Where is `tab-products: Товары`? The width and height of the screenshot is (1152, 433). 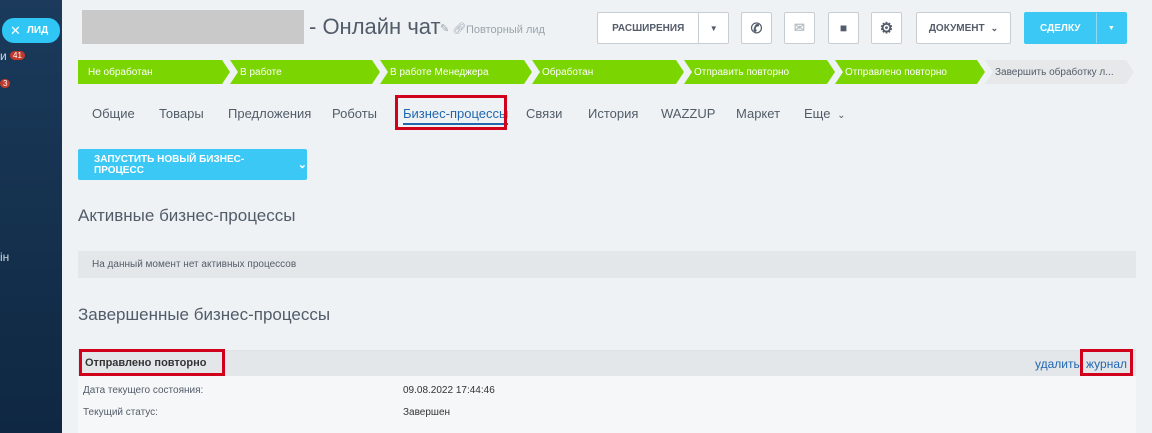 tab-products: Товары is located at coordinates (181, 113).